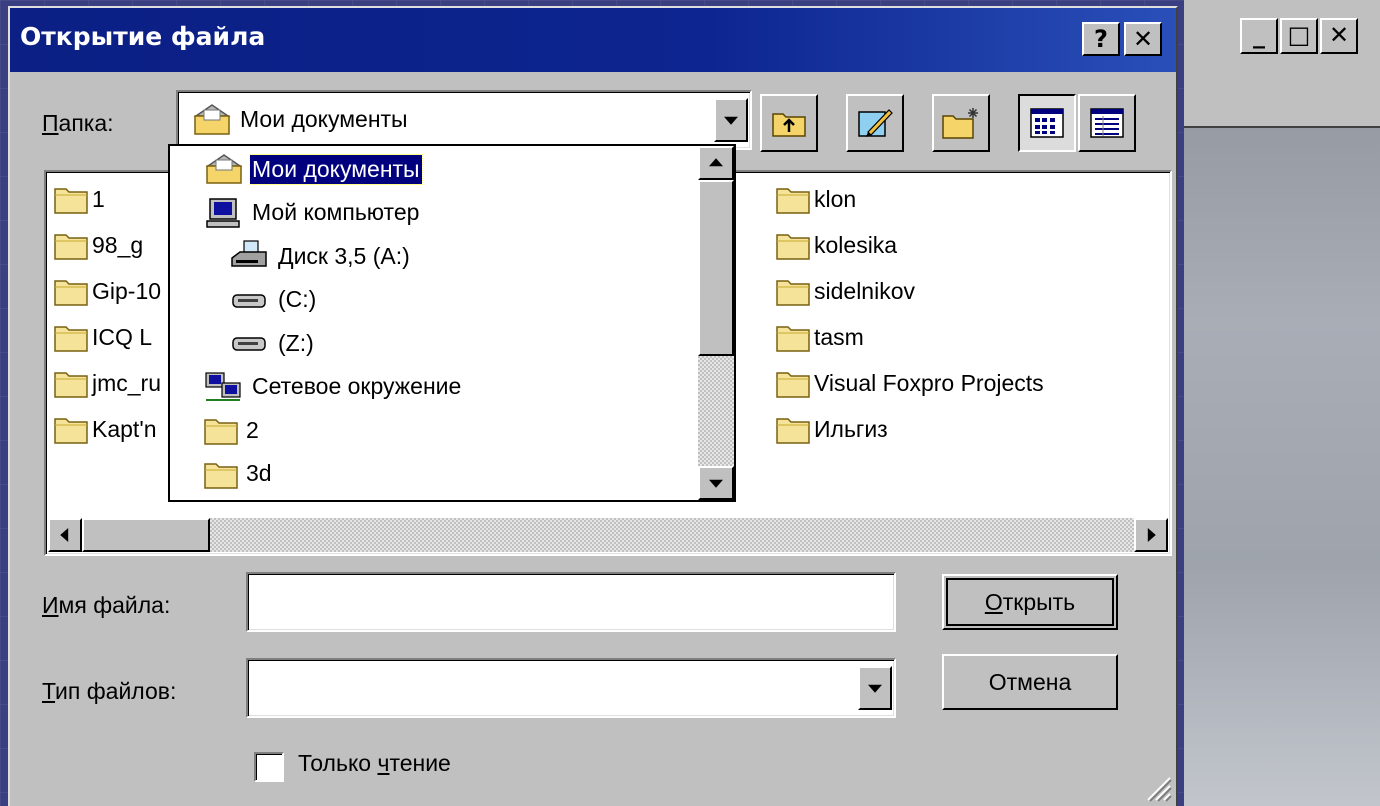 The image size is (1380, 806). What do you see at coordinates (223, 212) in the screenshot?
I see `my-computer-icon` at bounding box center [223, 212].